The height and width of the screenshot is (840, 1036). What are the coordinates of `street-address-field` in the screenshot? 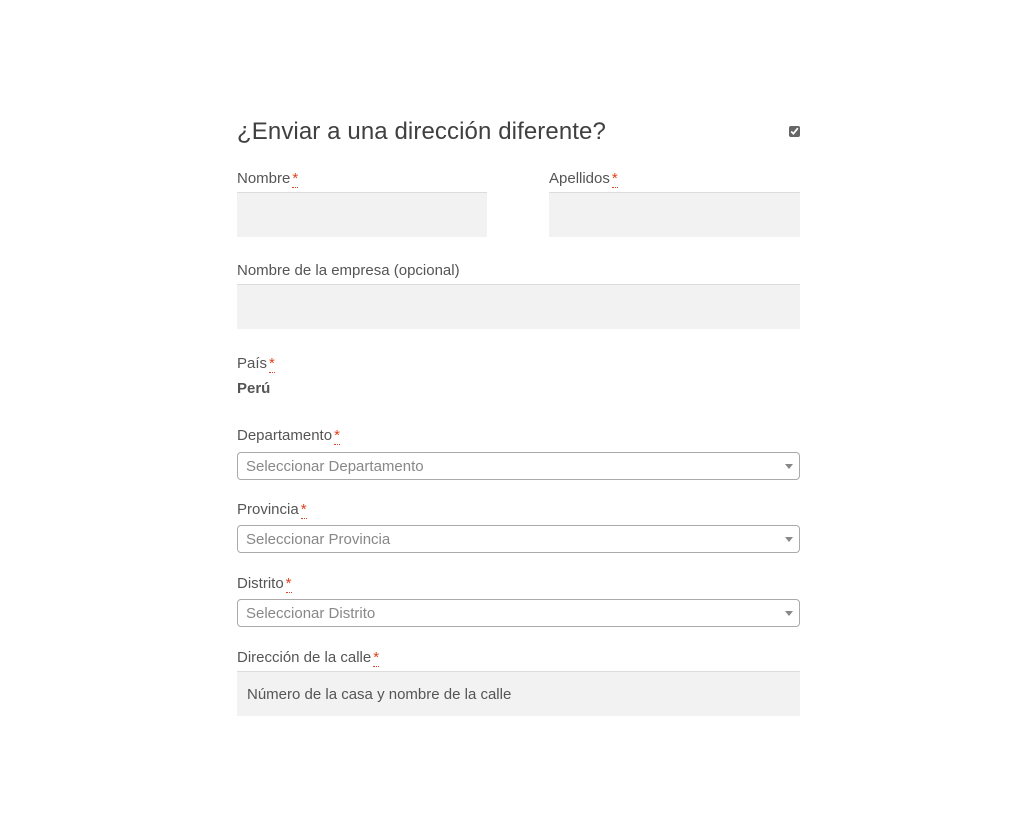 It's located at (518, 693).